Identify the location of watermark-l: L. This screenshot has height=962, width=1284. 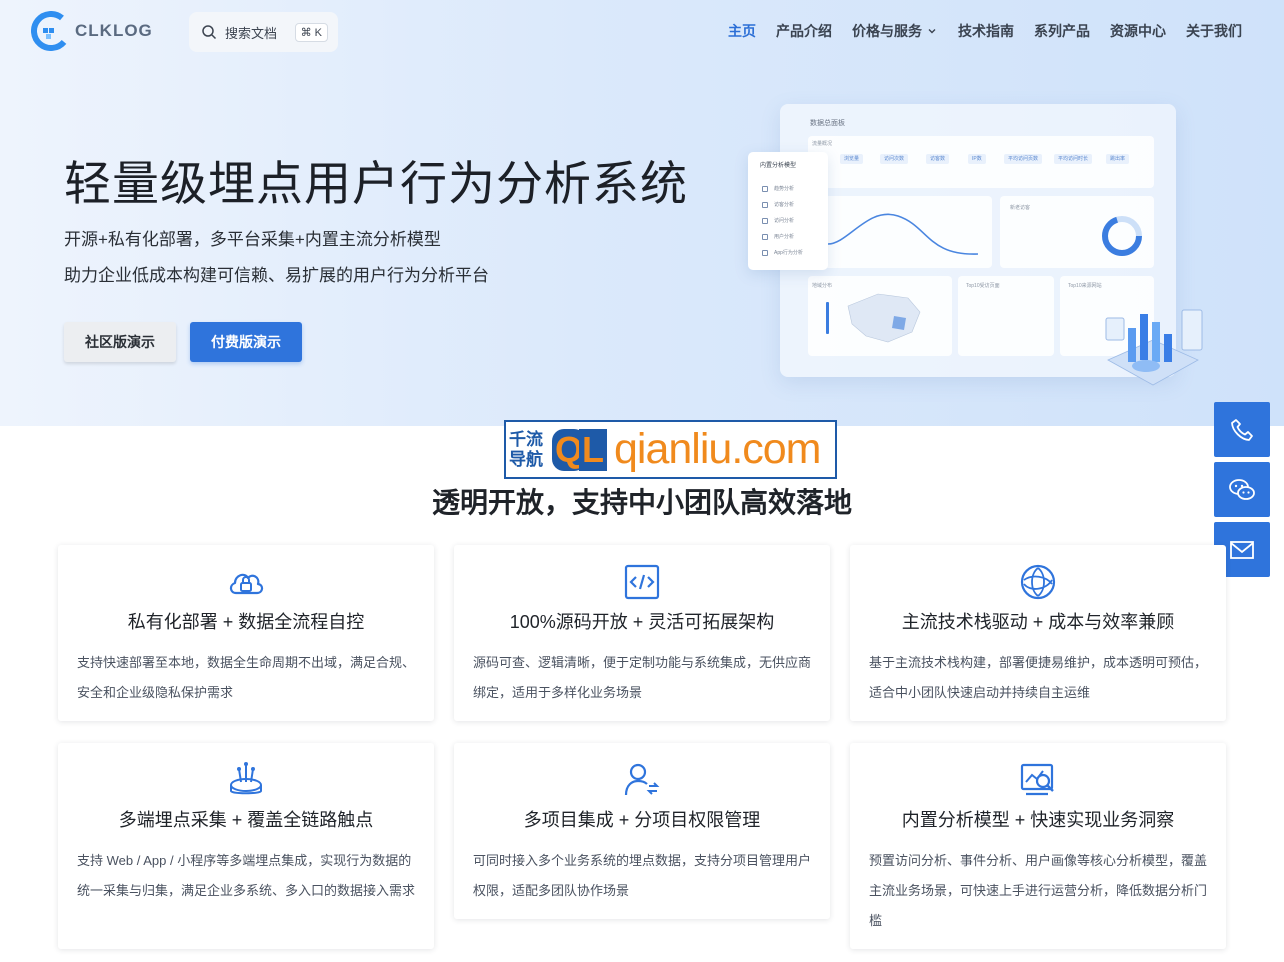
(593, 449).